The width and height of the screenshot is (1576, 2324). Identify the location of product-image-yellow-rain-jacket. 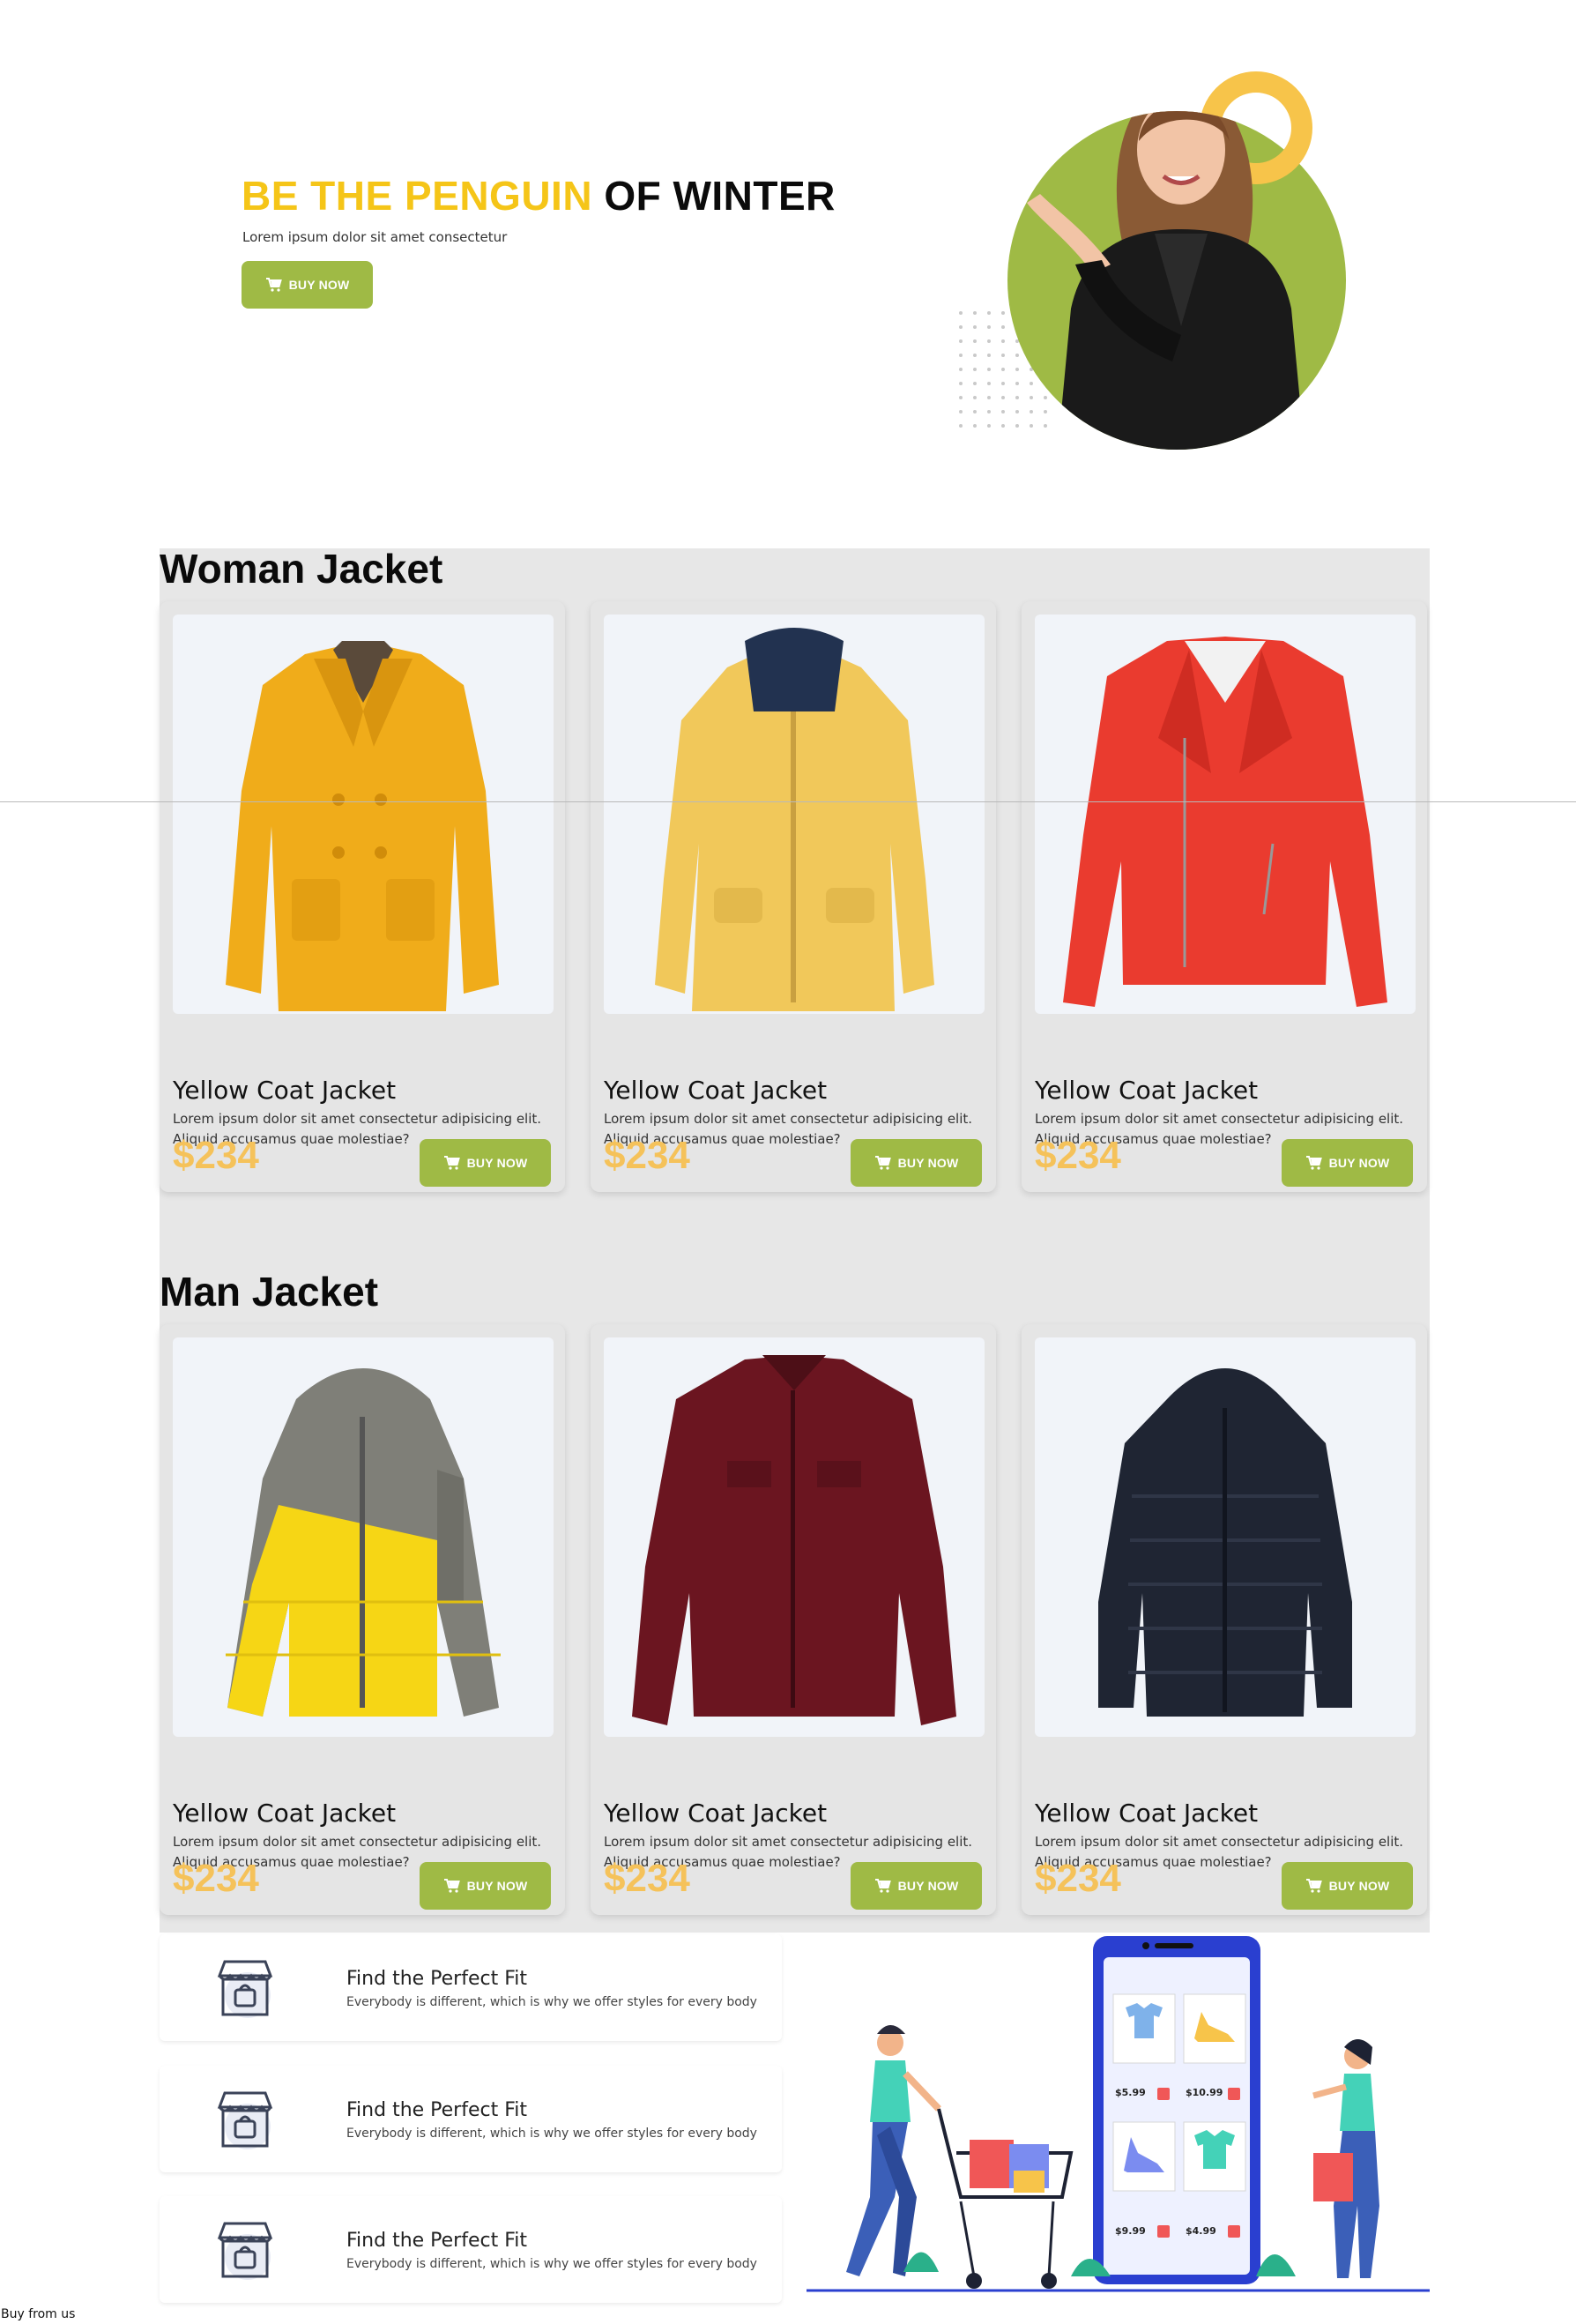
(794, 814).